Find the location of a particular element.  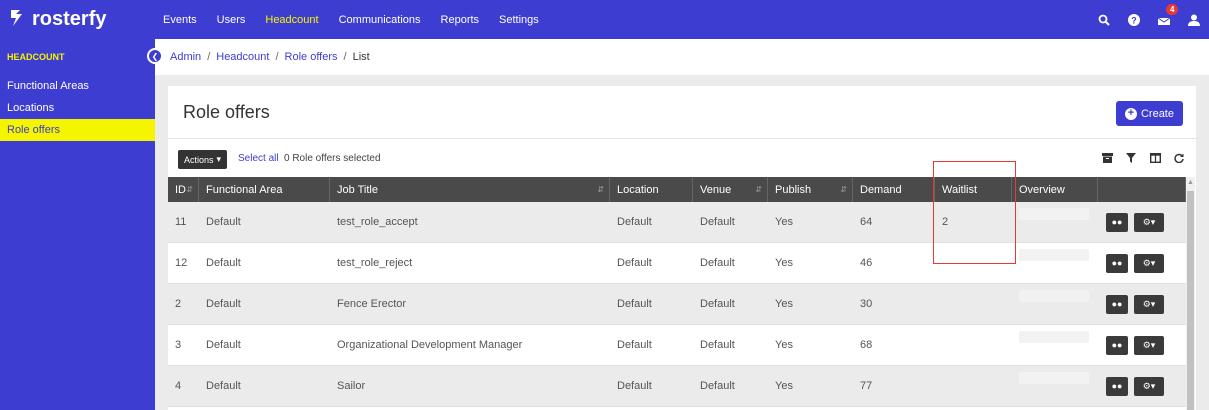

nav-communications: Communications is located at coordinates (380, 20).